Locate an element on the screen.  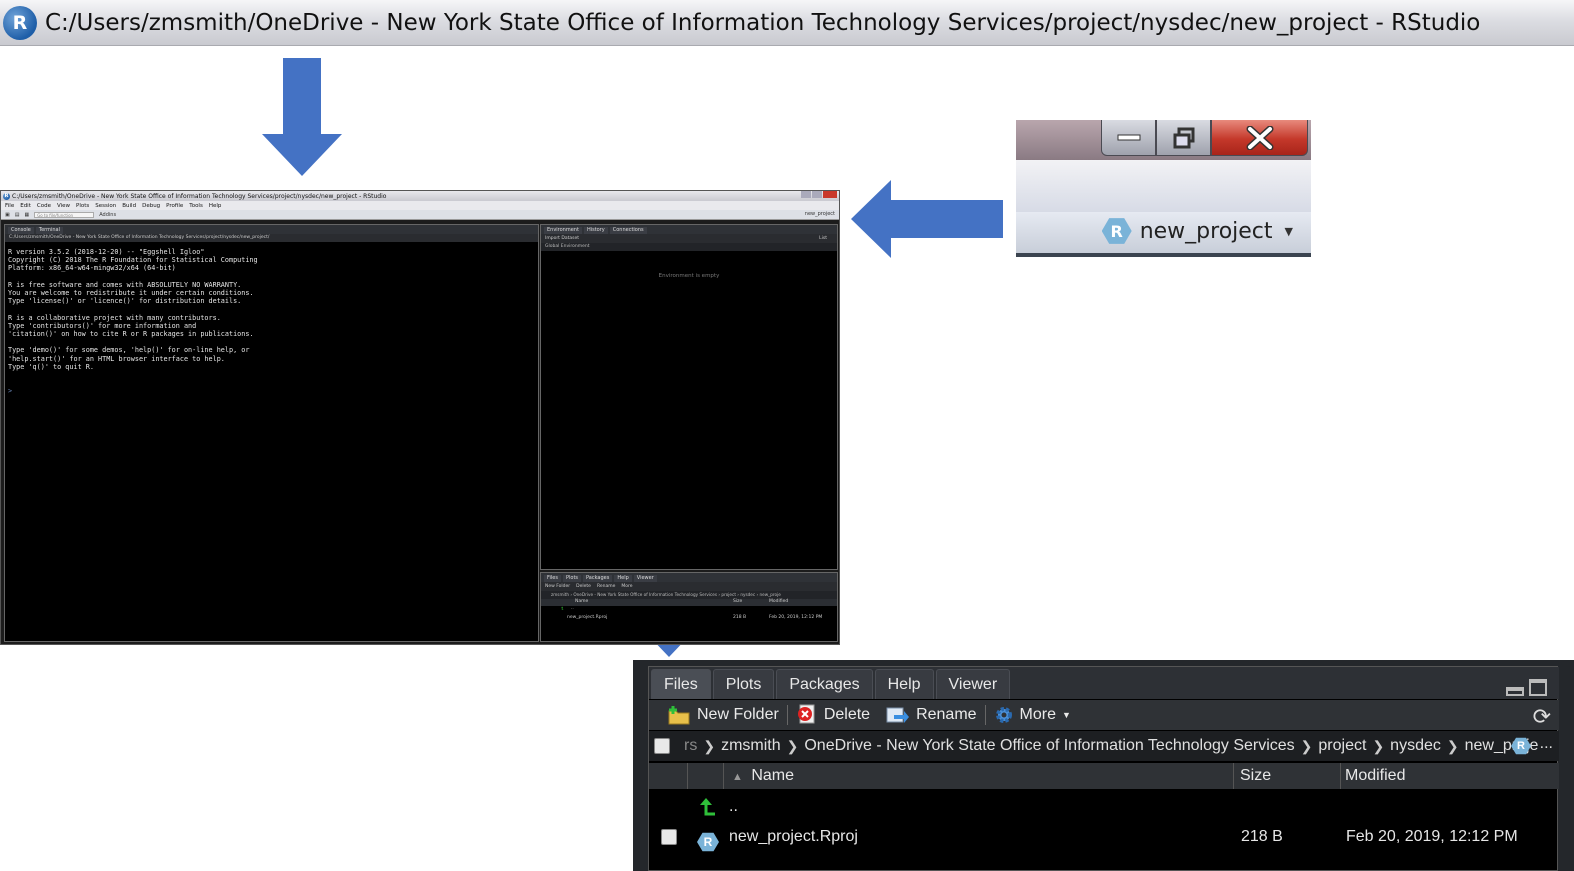
project-menu: R new_project ▼ is located at coordinates (1197, 231).